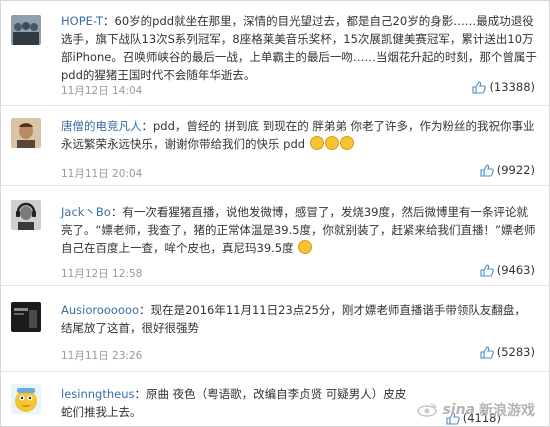 The image size is (550, 427). Describe the element at coordinates (102, 174) in the screenshot. I see `timestamp: 11月11日 20:04` at that location.